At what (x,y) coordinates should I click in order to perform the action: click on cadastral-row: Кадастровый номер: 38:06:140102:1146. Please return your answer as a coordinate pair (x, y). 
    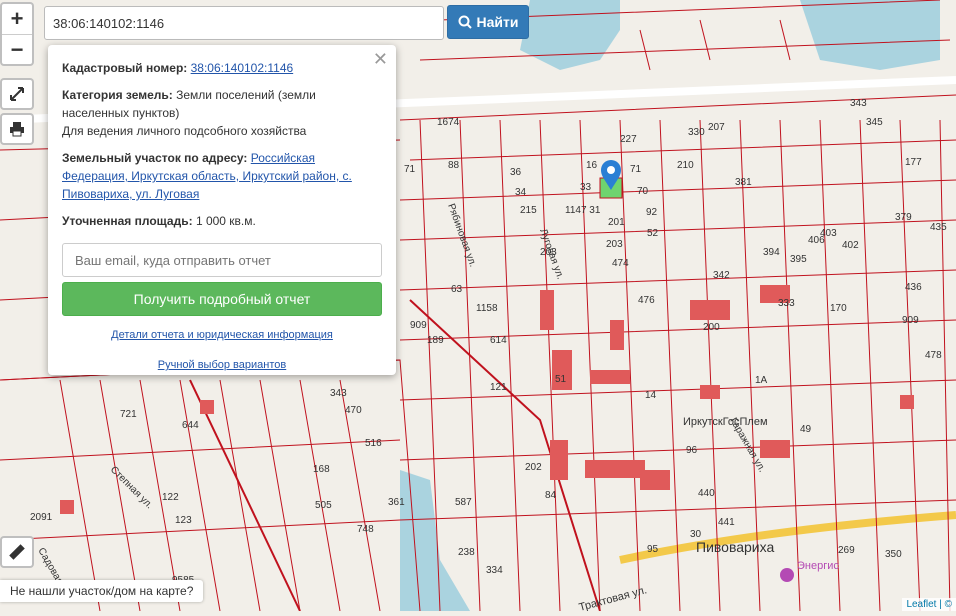
    Looking at the image, I should click on (222, 68).